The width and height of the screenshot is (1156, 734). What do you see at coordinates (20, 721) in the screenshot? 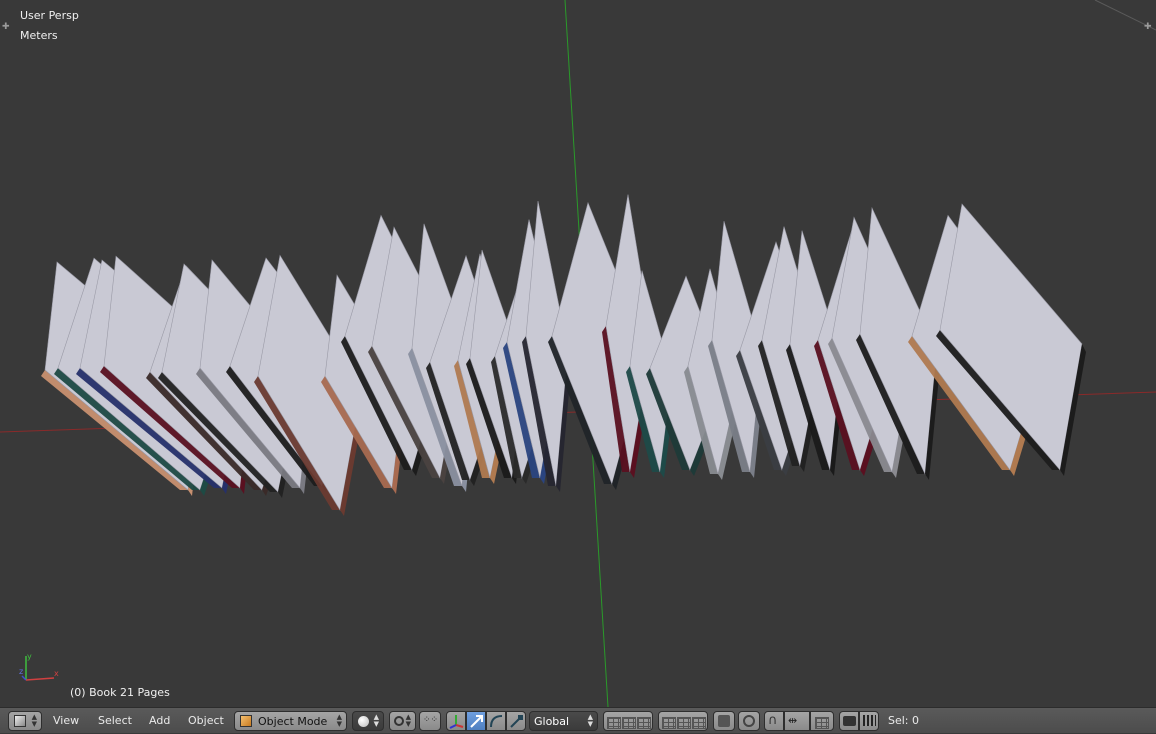
I see `cube-icon` at bounding box center [20, 721].